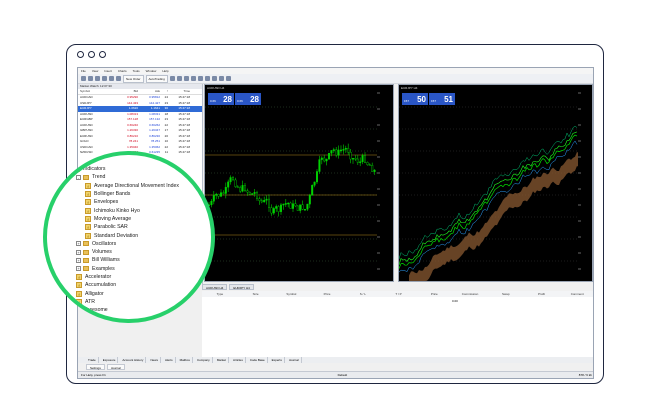 The height and width of the screenshot is (413, 672). Describe the element at coordinates (488, 198) in the screenshot. I see `tenkan-line` at that location.